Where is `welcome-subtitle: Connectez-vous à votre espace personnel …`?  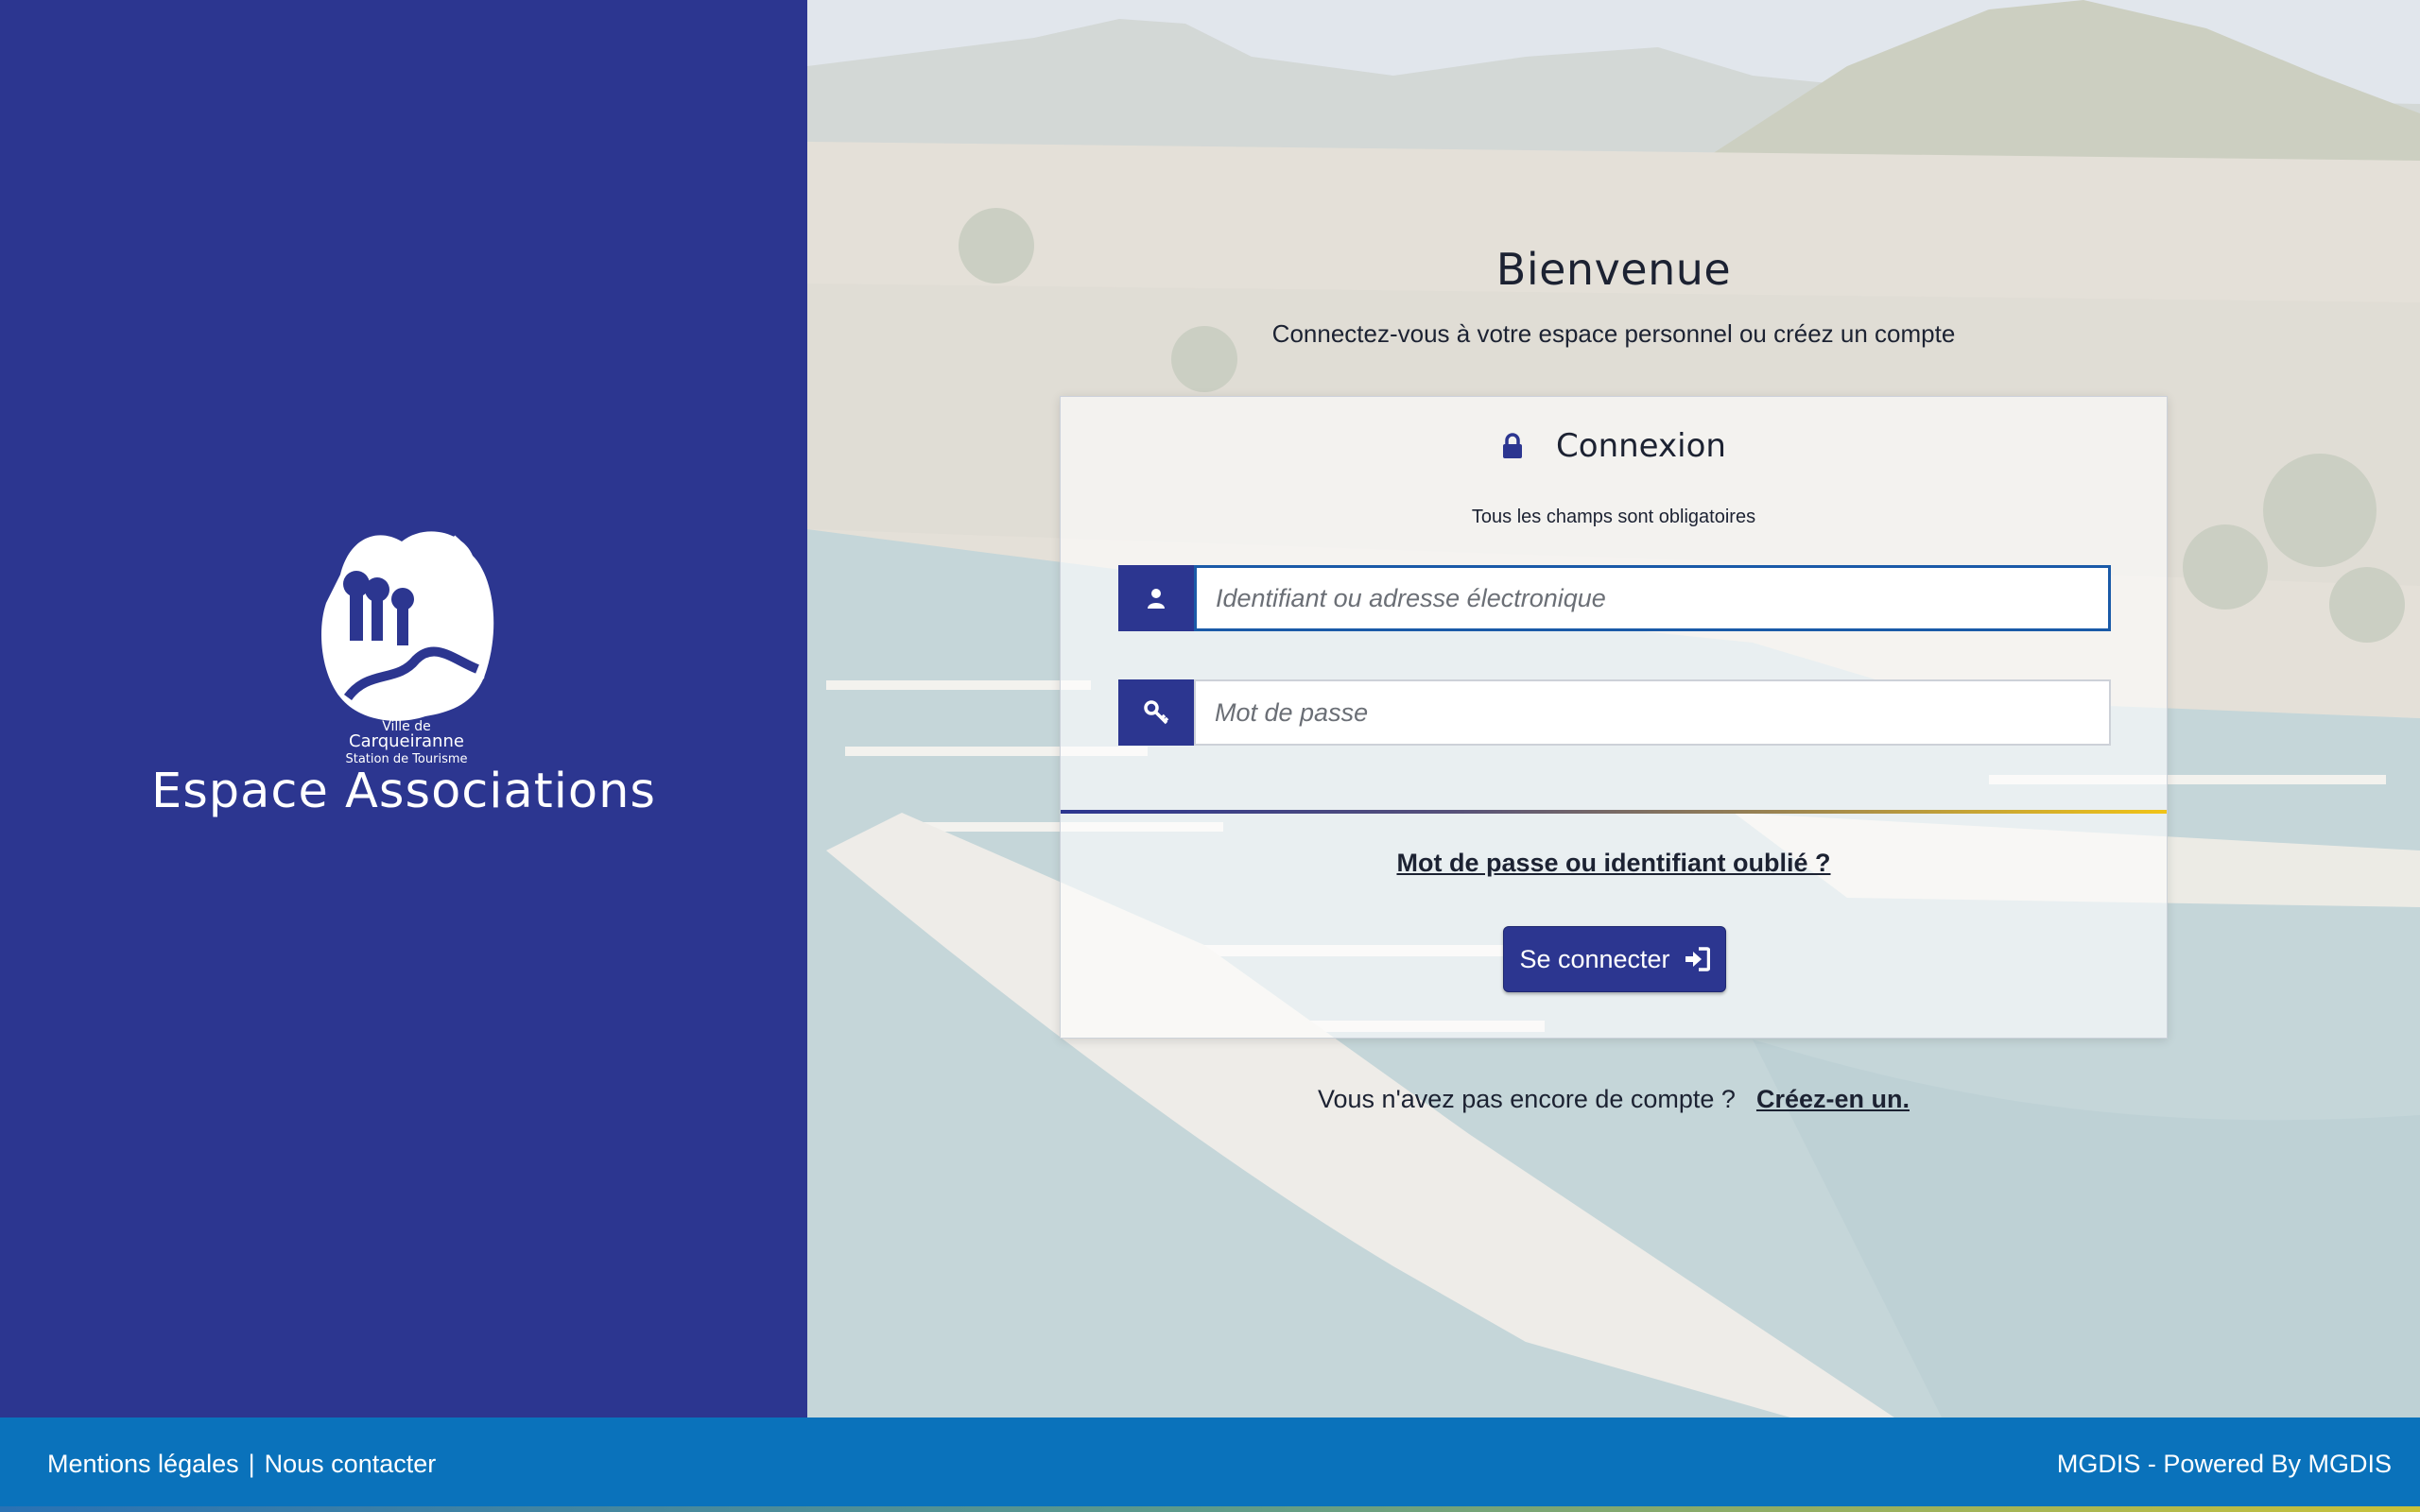 welcome-subtitle: Connectez-vous à votre espace personnel … is located at coordinates (1613, 333).